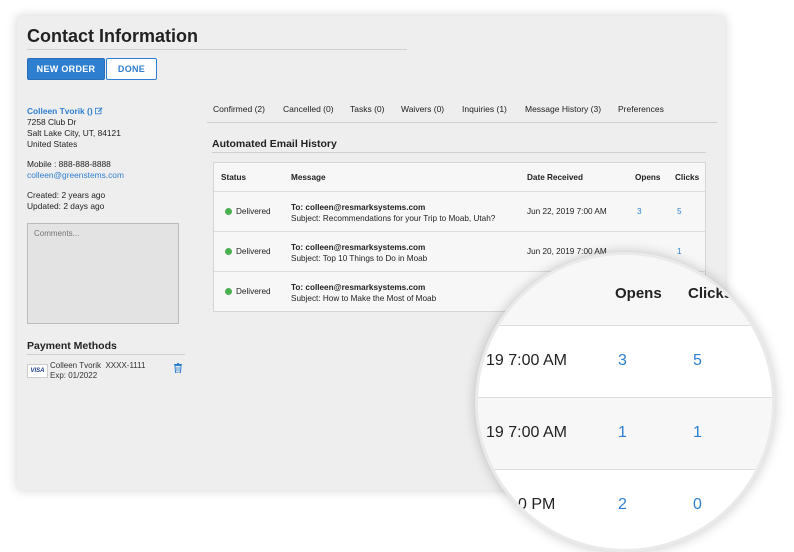 This screenshot has width=794, height=552. Describe the element at coordinates (104, 175) in the screenshot. I see `email-link: colleen@greenstems.com` at that location.